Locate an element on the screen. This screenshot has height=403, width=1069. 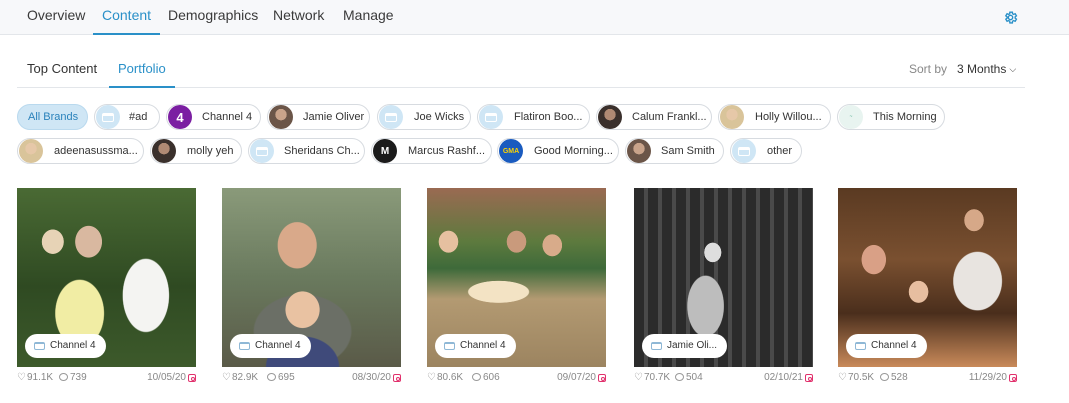
brand-filter-this-morning: ~ This Morning is located at coordinates (891, 117).